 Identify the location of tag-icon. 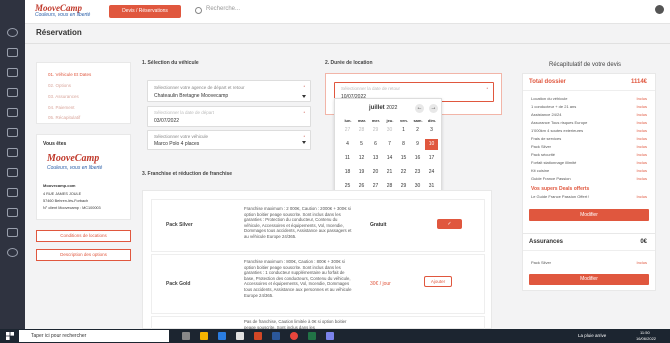
(12, 232).